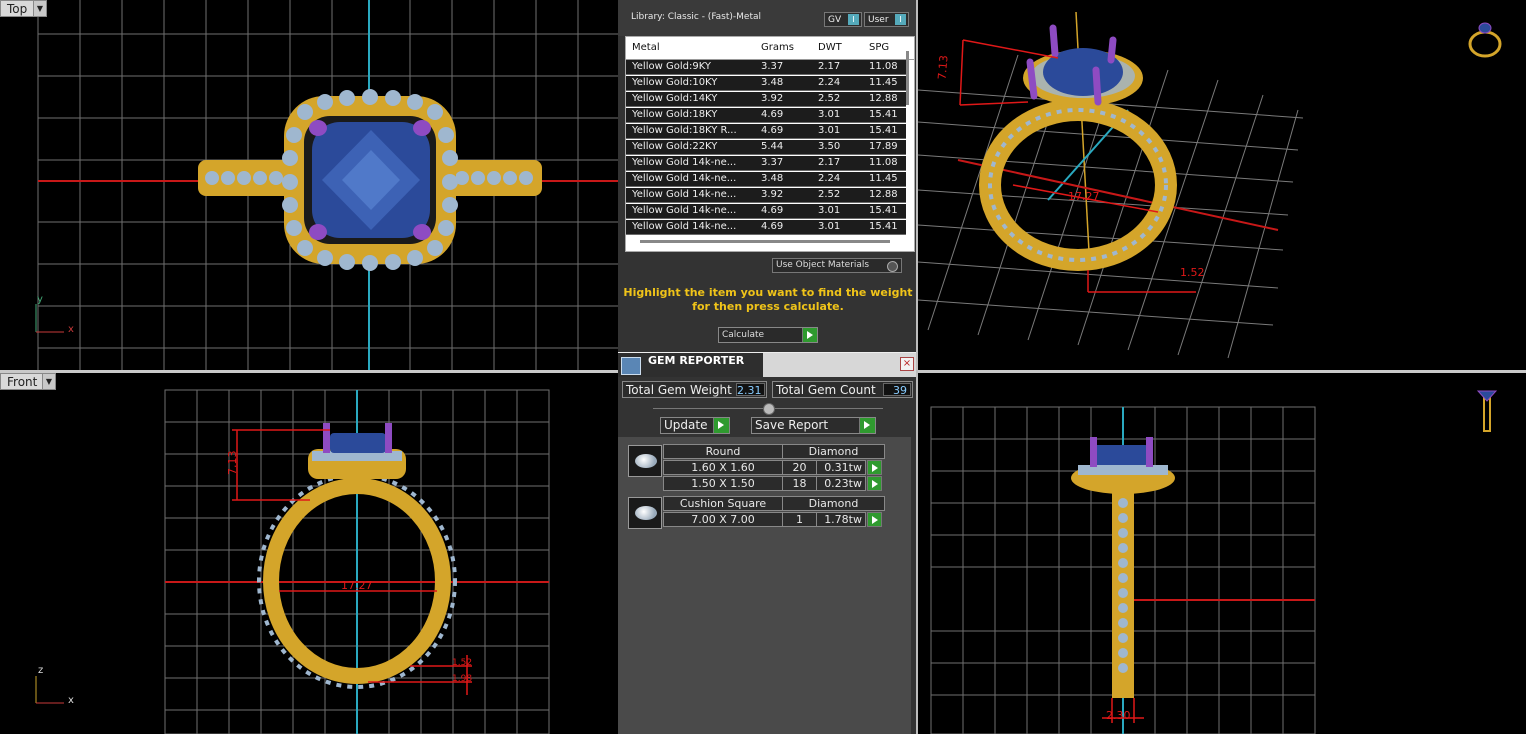 The image size is (1526, 734). Describe the element at coordinates (799, 519) in the screenshot. I see `gem-count: 1` at that location.